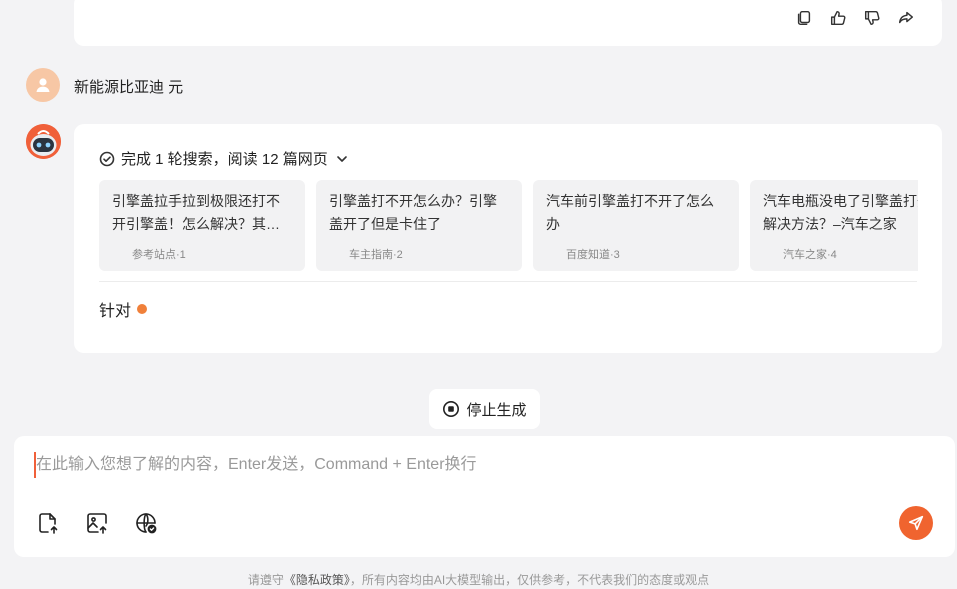  I want to click on footer-suffix: ，所有内容均由AI大模型输出，仅供参考，不代表我们的态度或观点, so click(529, 580).